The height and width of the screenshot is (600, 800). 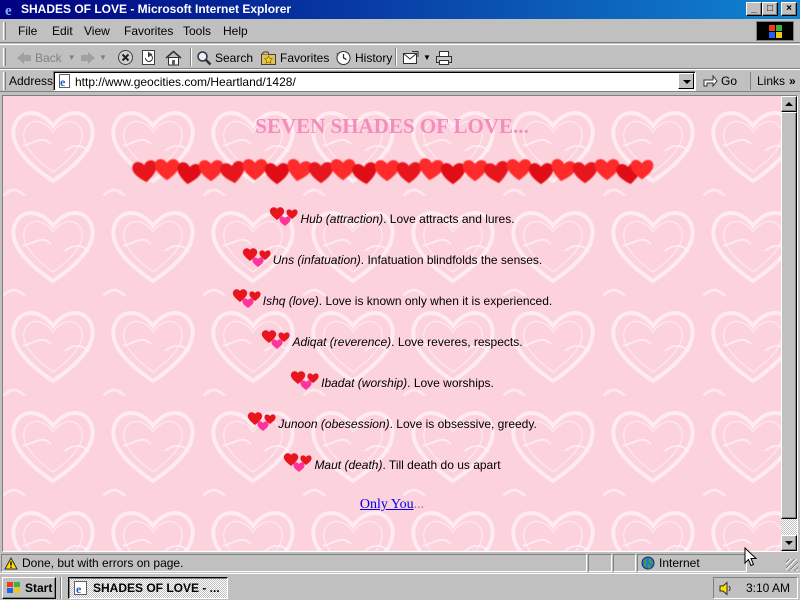 I want to click on toolbar-separator, so click(x=191, y=57).